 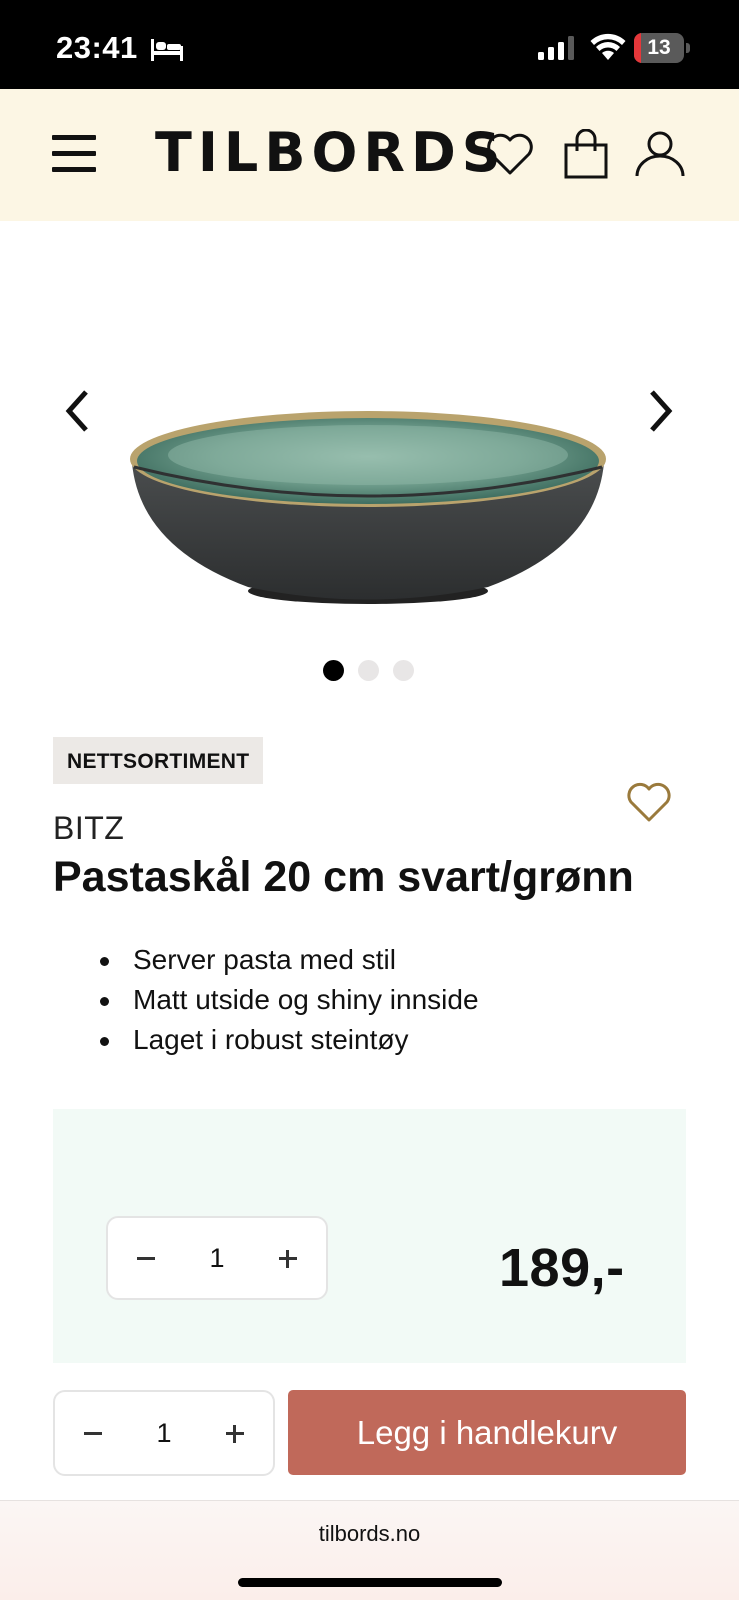 I want to click on feature-item: Matt utside og shiny innside, so click(x=287, y=1000).